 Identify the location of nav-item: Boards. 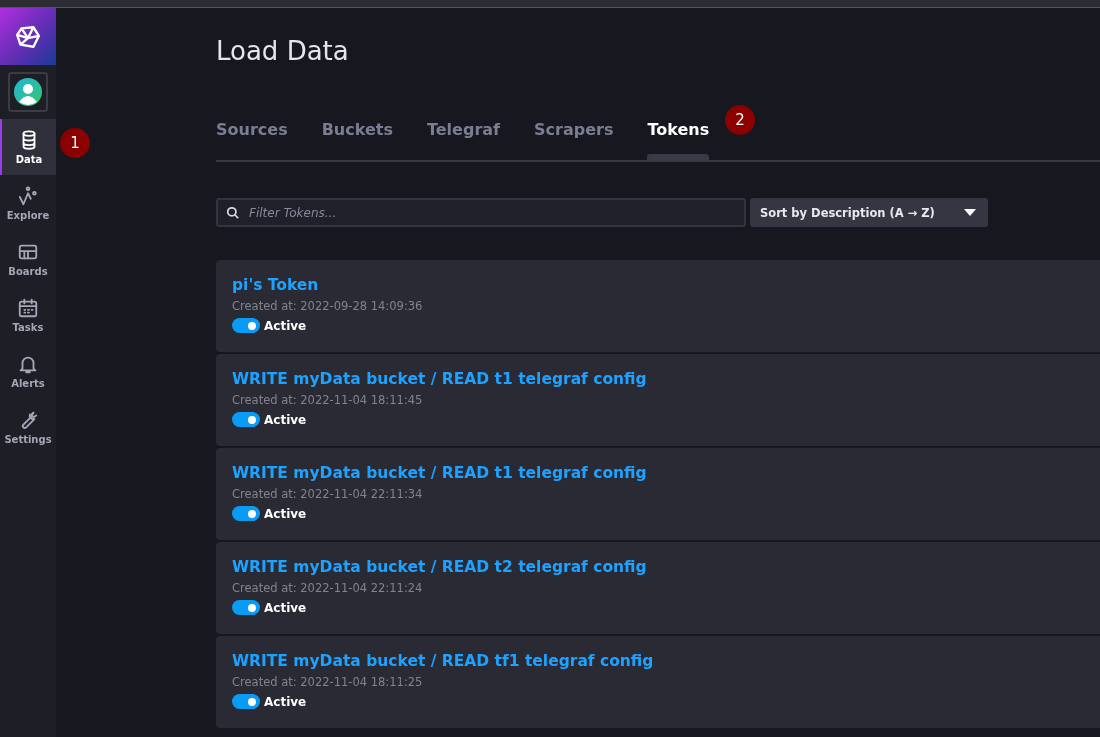
(28, 259).